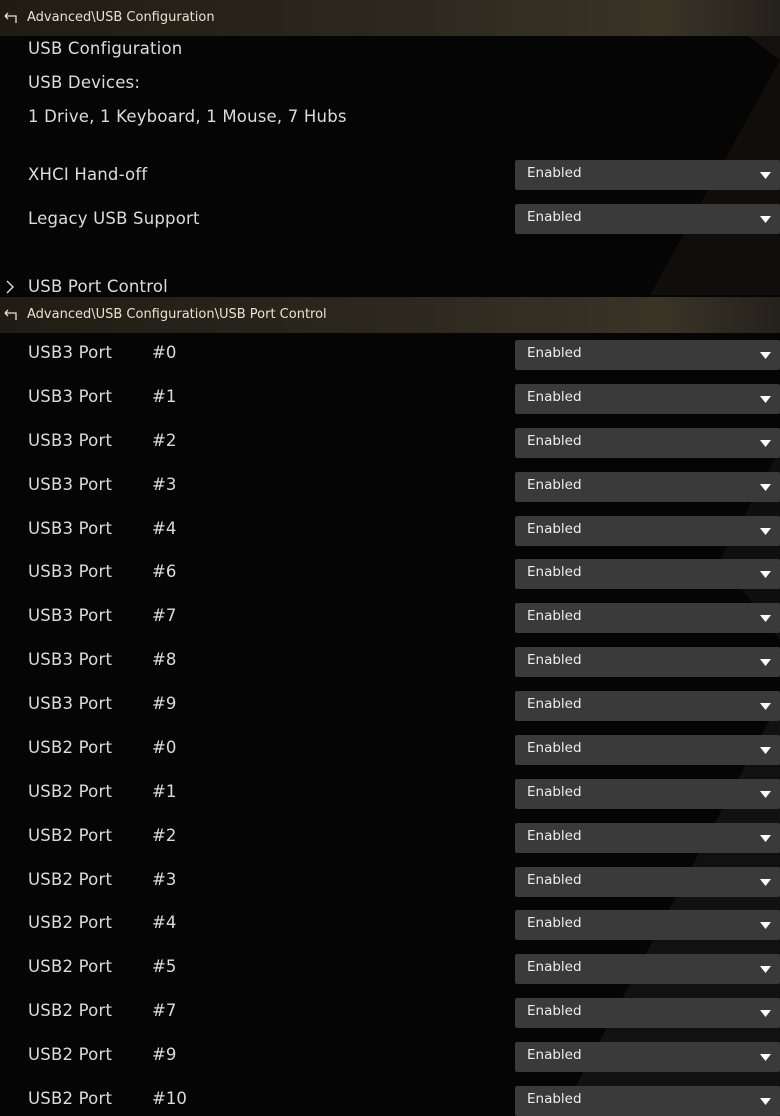  I want to click on setting-label-xhci-hand-off: XHCI Hand-off, so click(88, 174).